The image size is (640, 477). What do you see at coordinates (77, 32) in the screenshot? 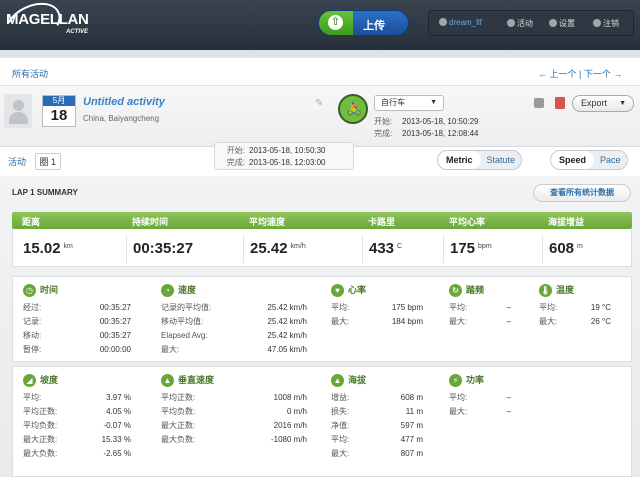
I see `logo-sub: ACTIVE` at bounding box center [77, 32].